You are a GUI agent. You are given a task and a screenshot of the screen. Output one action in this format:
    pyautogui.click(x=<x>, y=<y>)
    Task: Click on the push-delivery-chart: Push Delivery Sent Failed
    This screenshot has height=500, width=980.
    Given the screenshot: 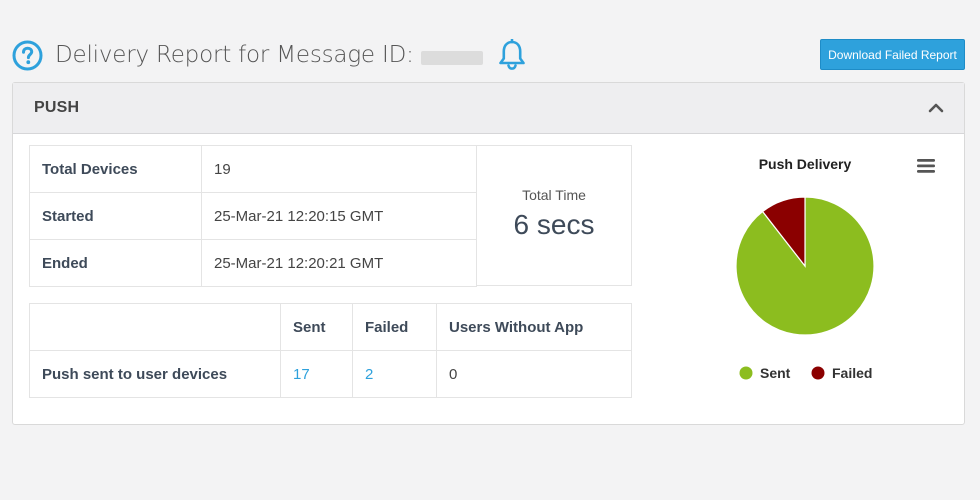 What is the action you would take?
    pyautogui.click(x=830, y=267)
    